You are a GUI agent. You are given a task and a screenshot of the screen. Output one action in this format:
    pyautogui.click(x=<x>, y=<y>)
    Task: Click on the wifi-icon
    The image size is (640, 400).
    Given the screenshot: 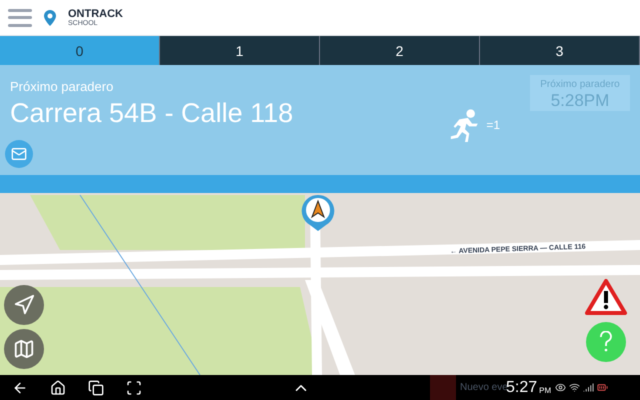 What is the action you would take?
    pyautogui.click(x=574, y=387)
    